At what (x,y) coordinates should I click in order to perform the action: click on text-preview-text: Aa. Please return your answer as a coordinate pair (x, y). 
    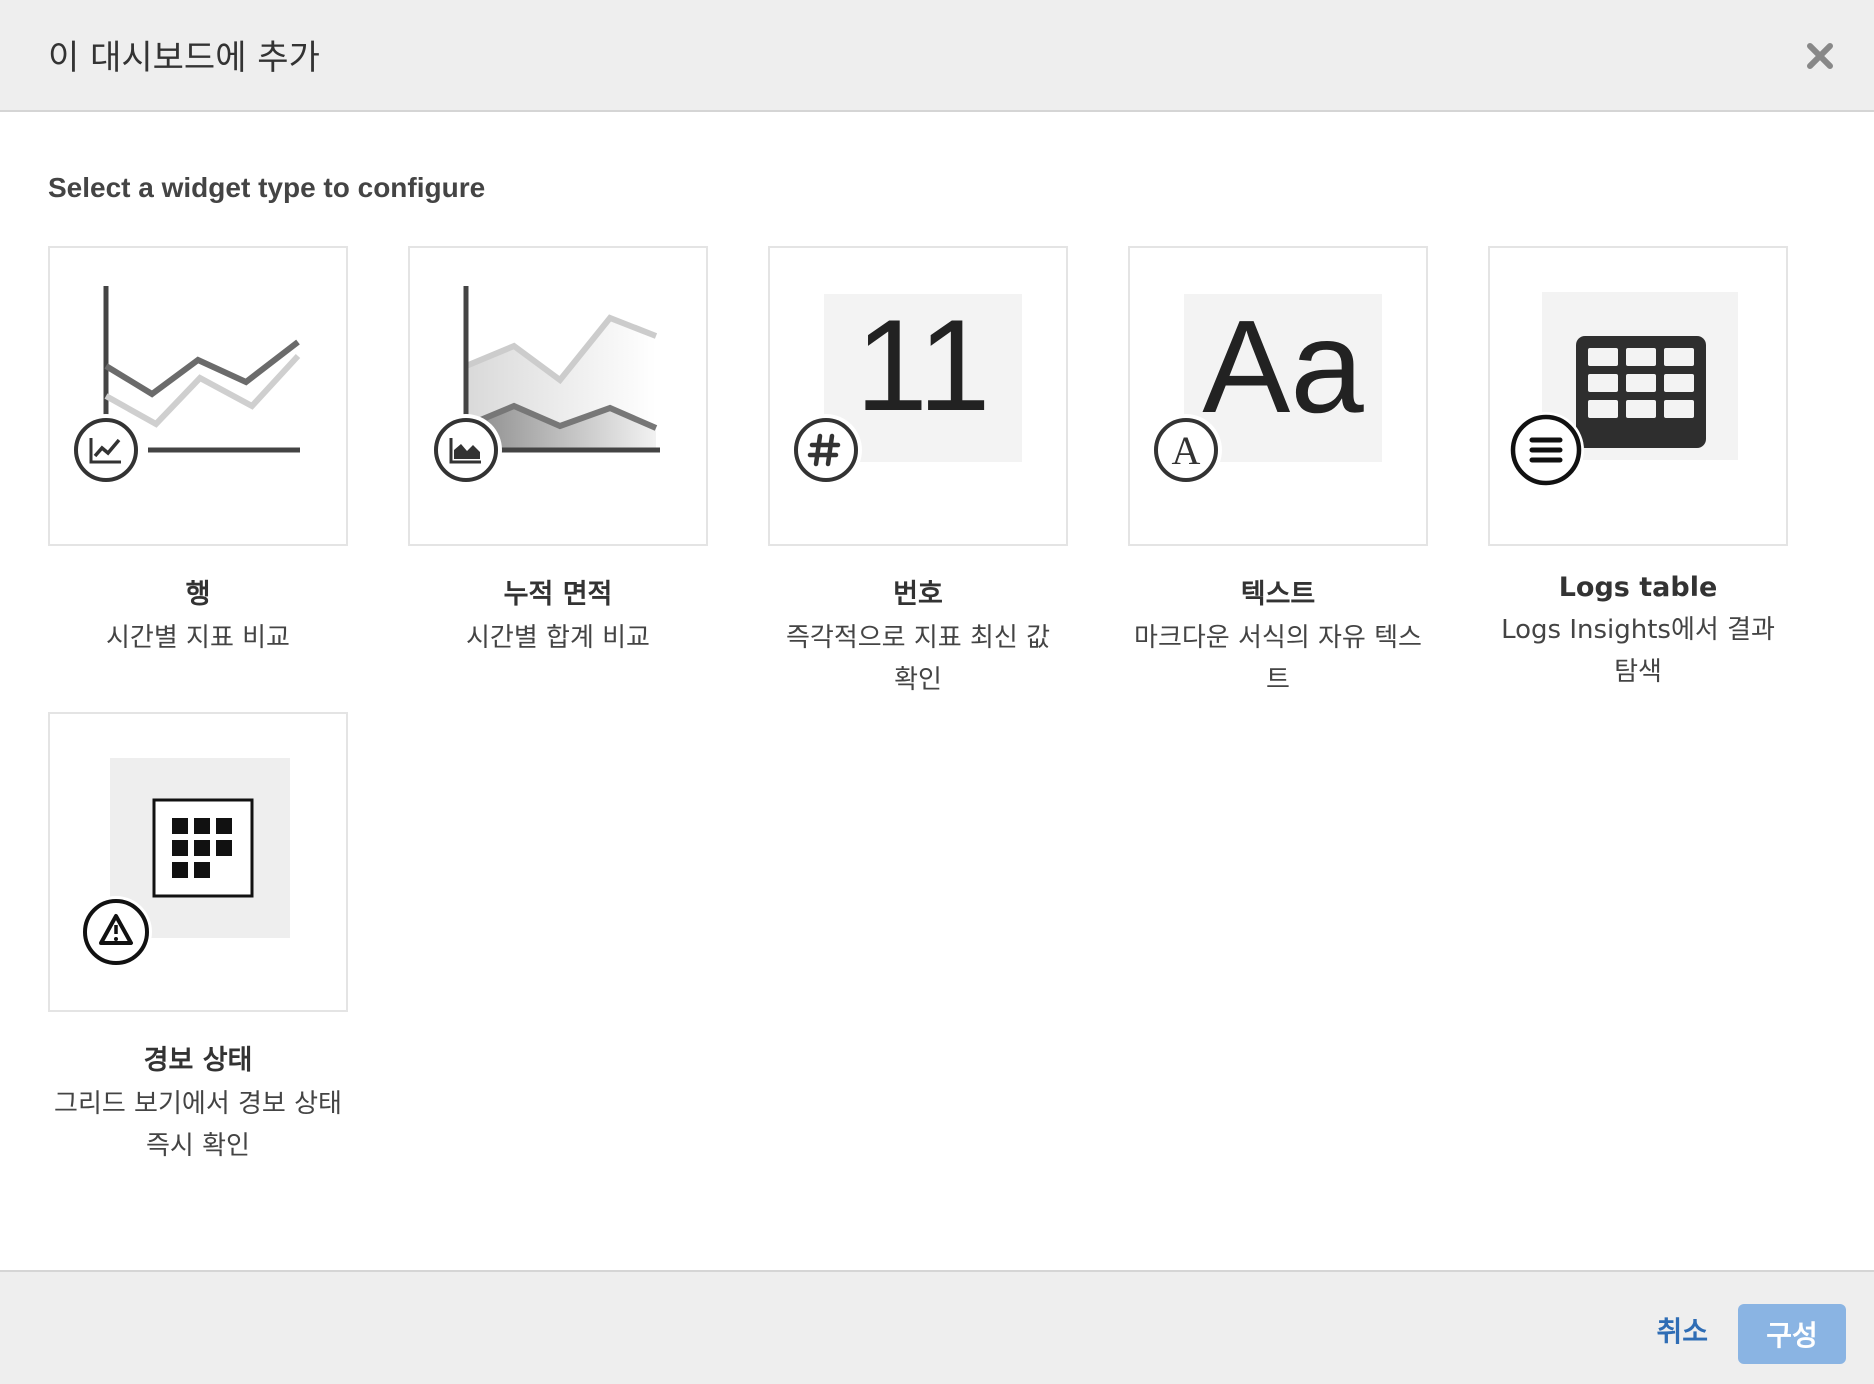
    Looking at the image, I should click on (1283, 366).